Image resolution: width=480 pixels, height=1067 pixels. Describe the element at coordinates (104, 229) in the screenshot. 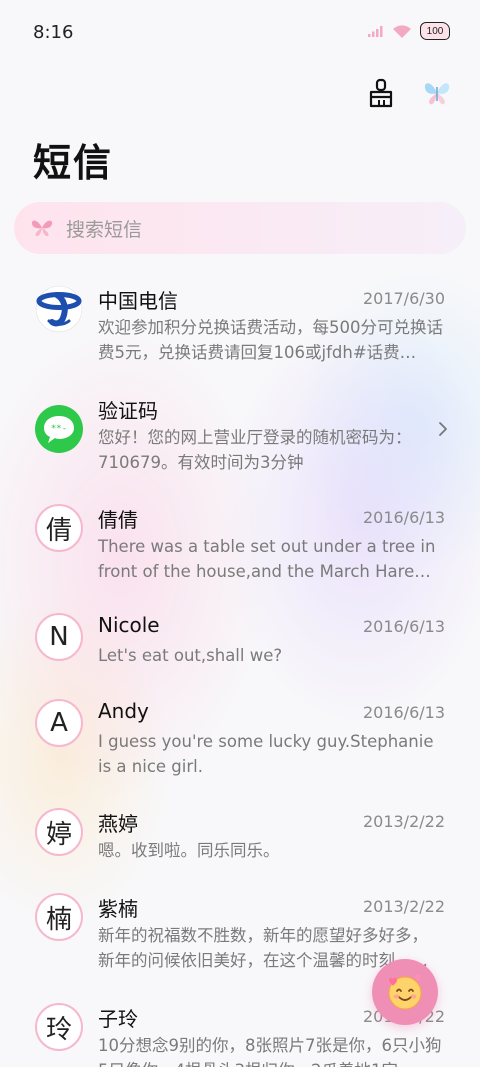

I see `search-placeholder: 搜索短信` at that location.